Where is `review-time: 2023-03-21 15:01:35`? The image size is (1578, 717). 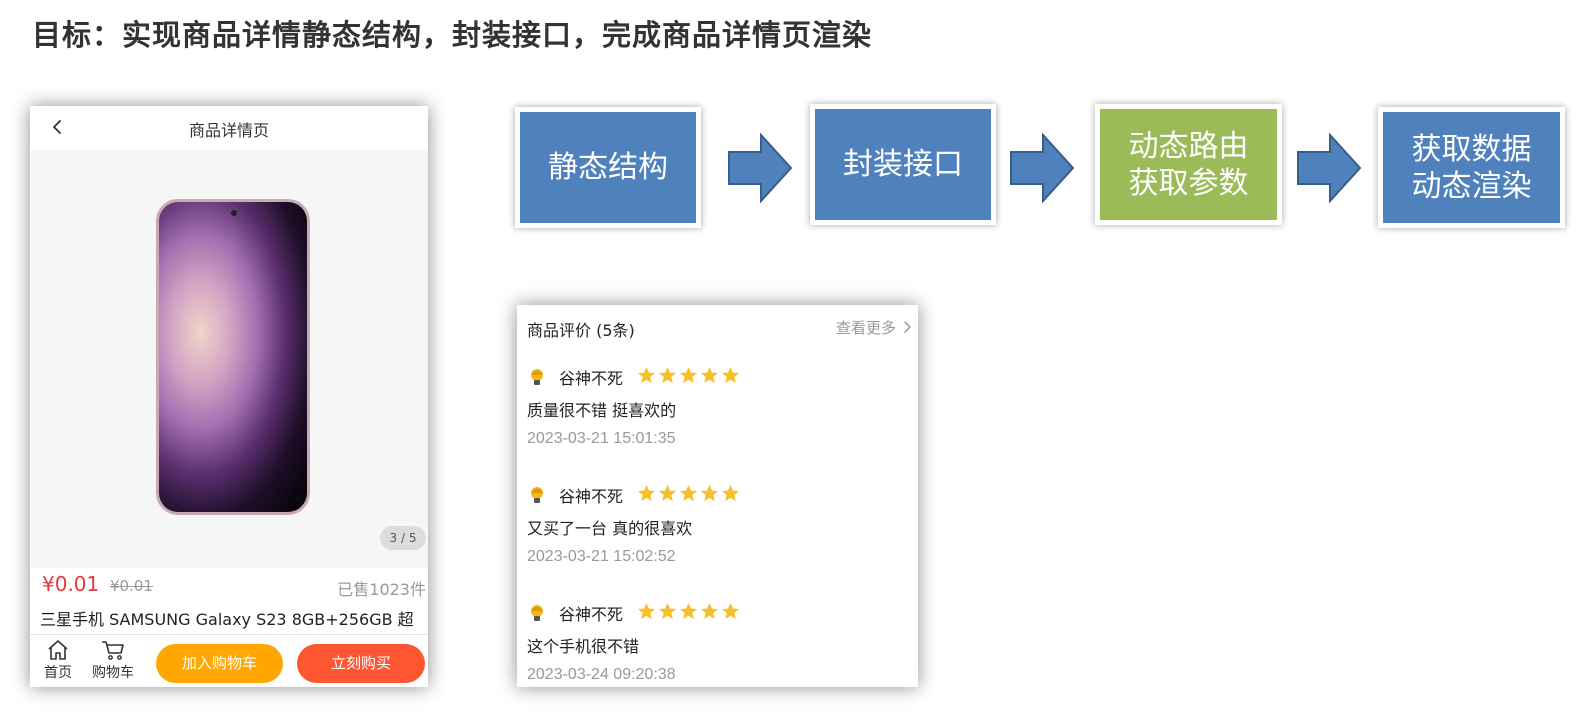
review-time: 2023-03-21 15:01:35 is located at coordinates (601, 438).